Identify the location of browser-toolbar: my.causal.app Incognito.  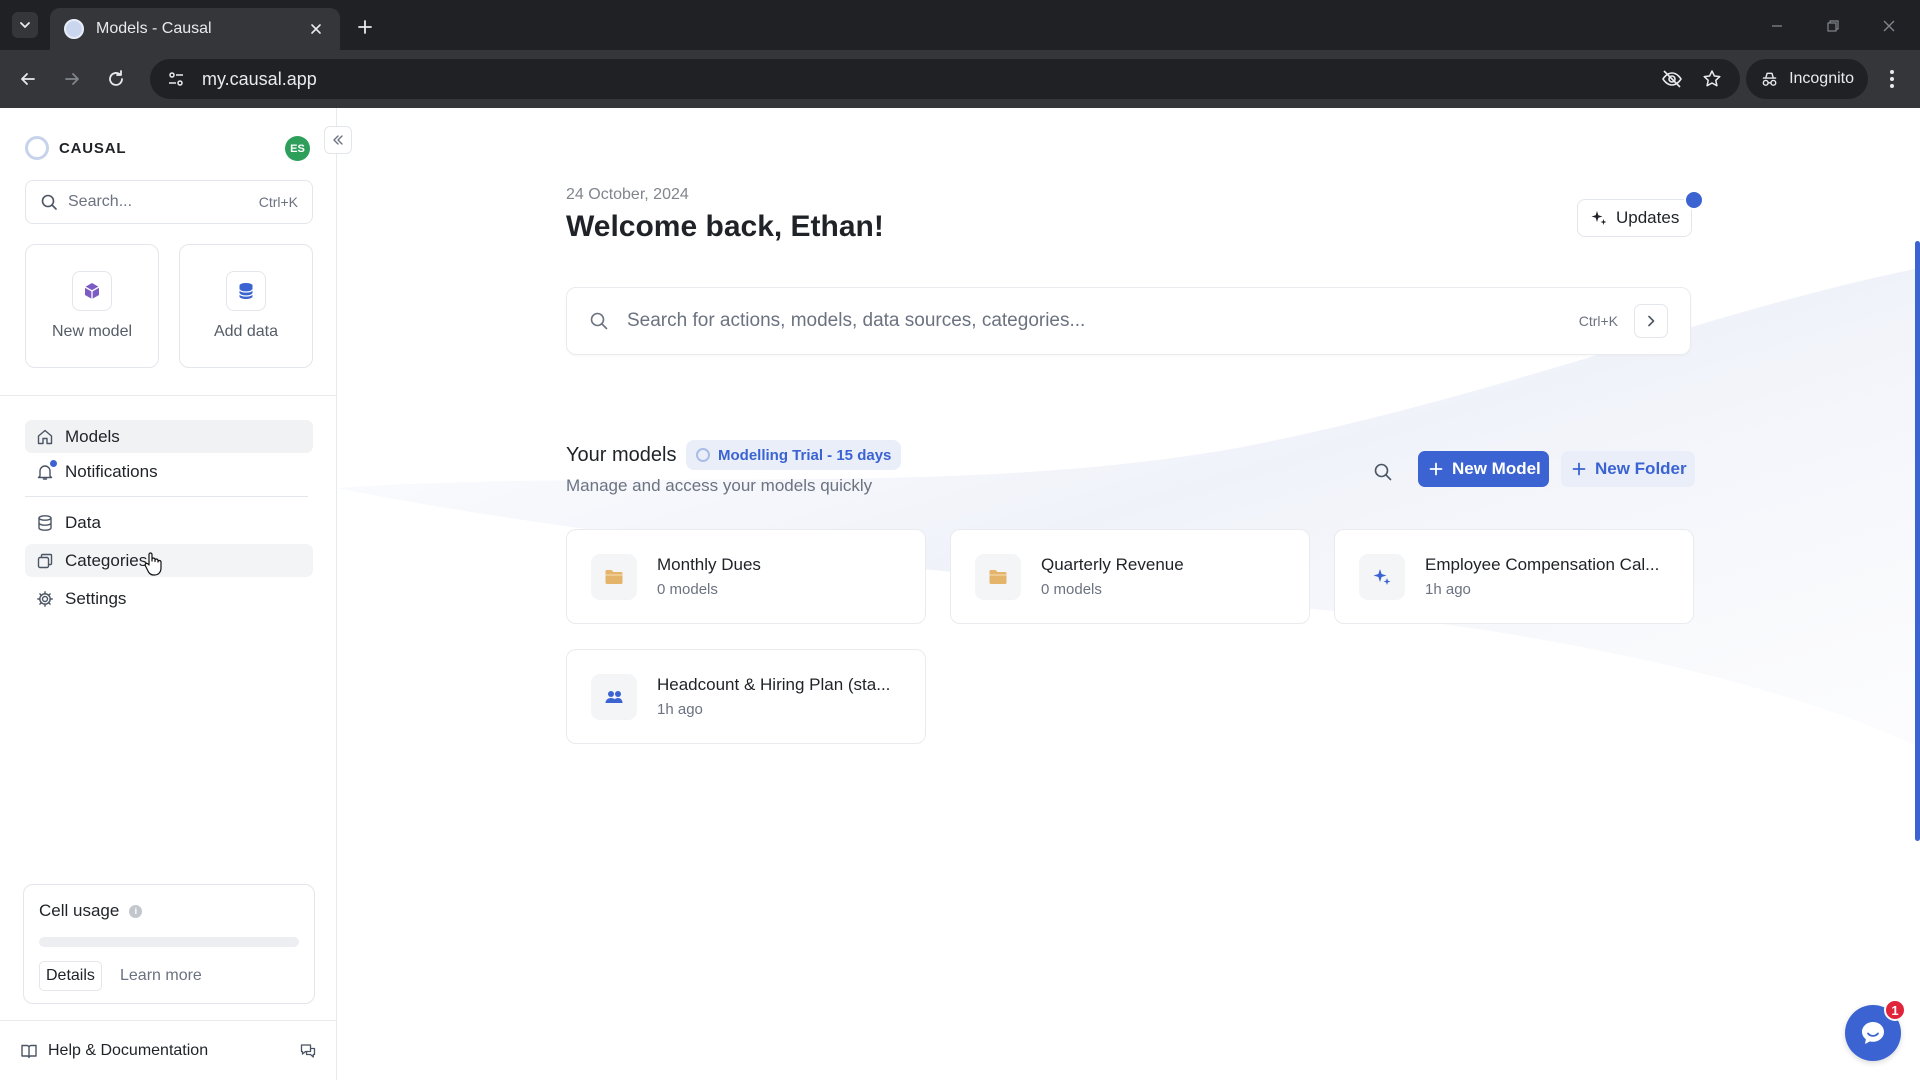
(960, 79).